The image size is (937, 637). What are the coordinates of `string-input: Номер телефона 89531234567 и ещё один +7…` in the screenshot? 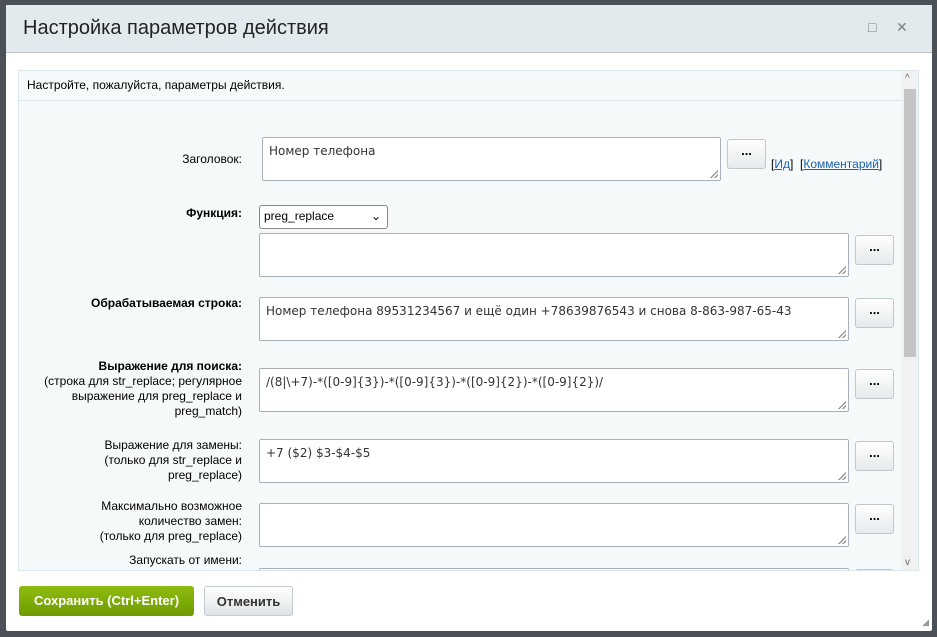 It's located at (554, 319).